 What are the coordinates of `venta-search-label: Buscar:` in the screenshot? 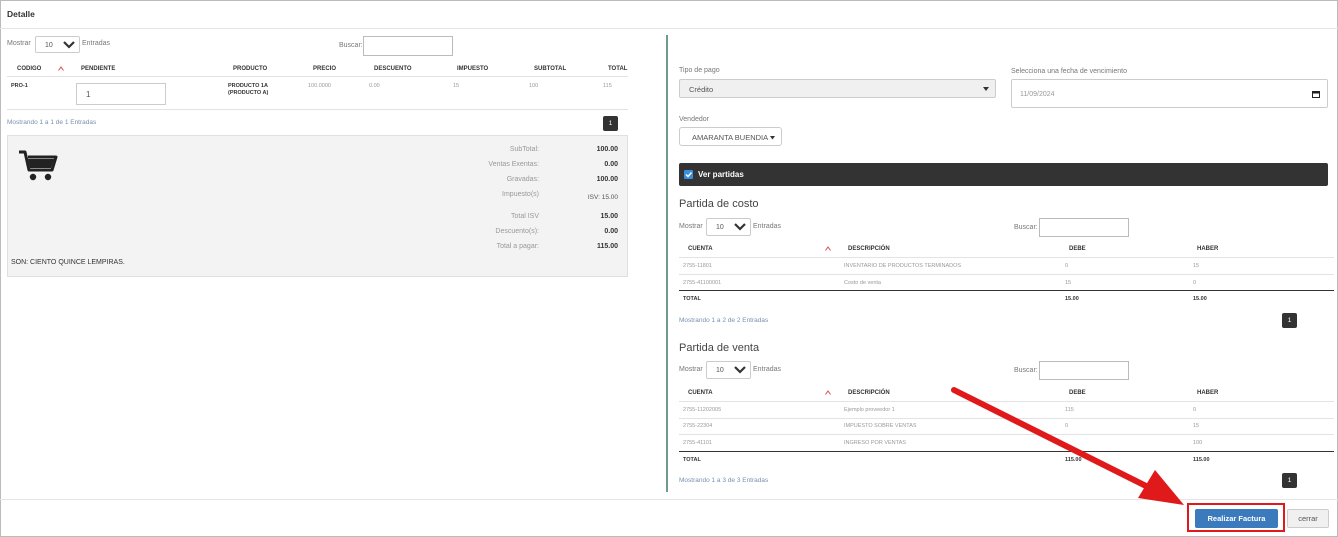 It's located at (1026, 370).